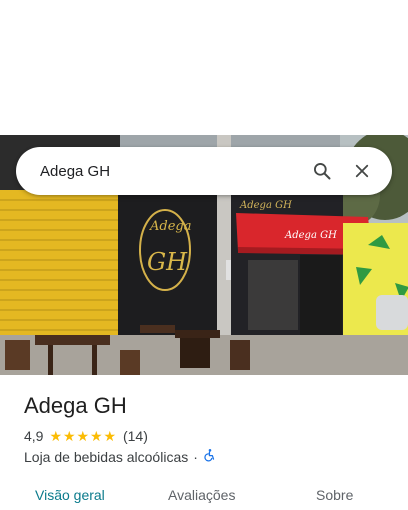  What do you see at coordinates (310, 235) in the screenshot?
I see `photo-sign-awning: Adega GH` at bounding box center [310, 235].